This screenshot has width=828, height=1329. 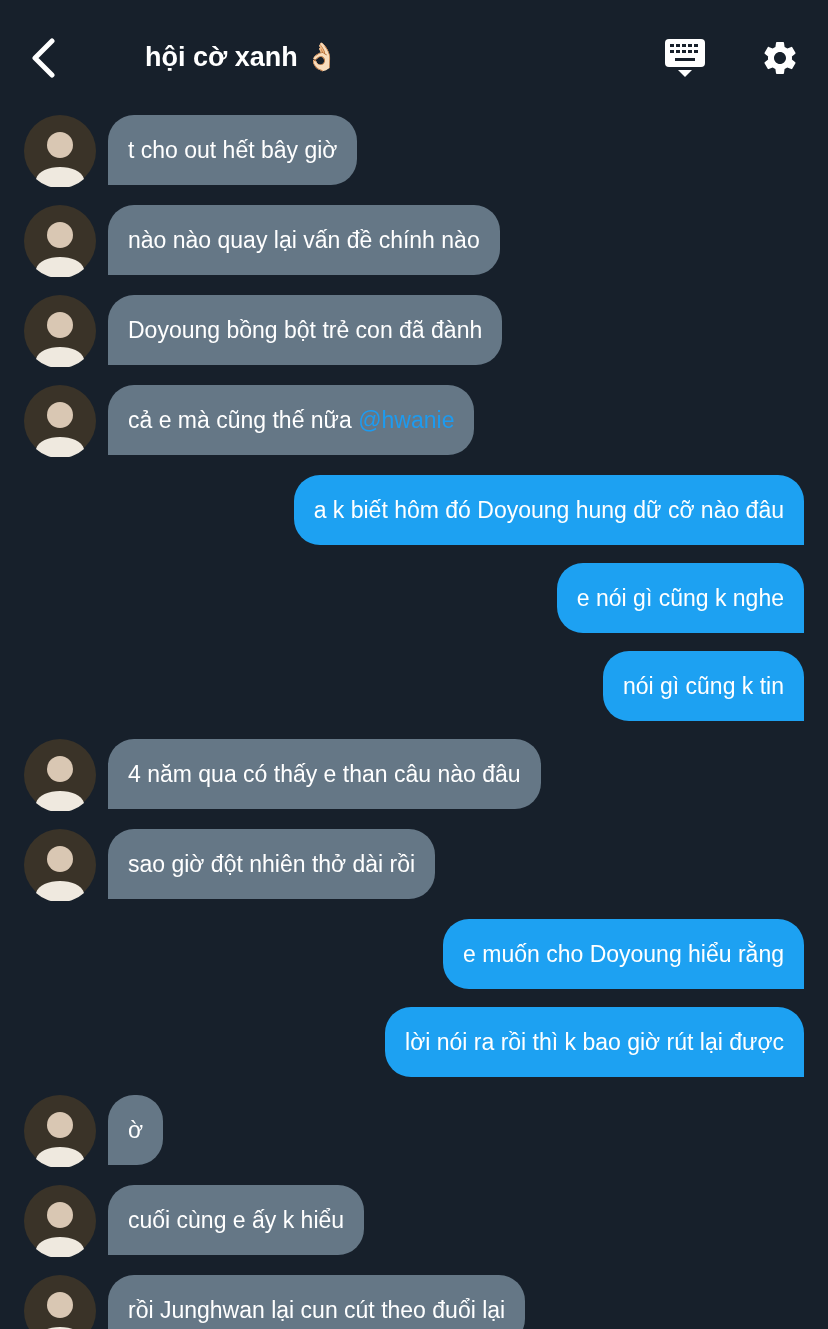 What do you see at coordinates (291, 420) in the screenshot?
I see `incoming-message: cả e mà cũng thế nữa @hwanie` at bounding box center [291, 420].